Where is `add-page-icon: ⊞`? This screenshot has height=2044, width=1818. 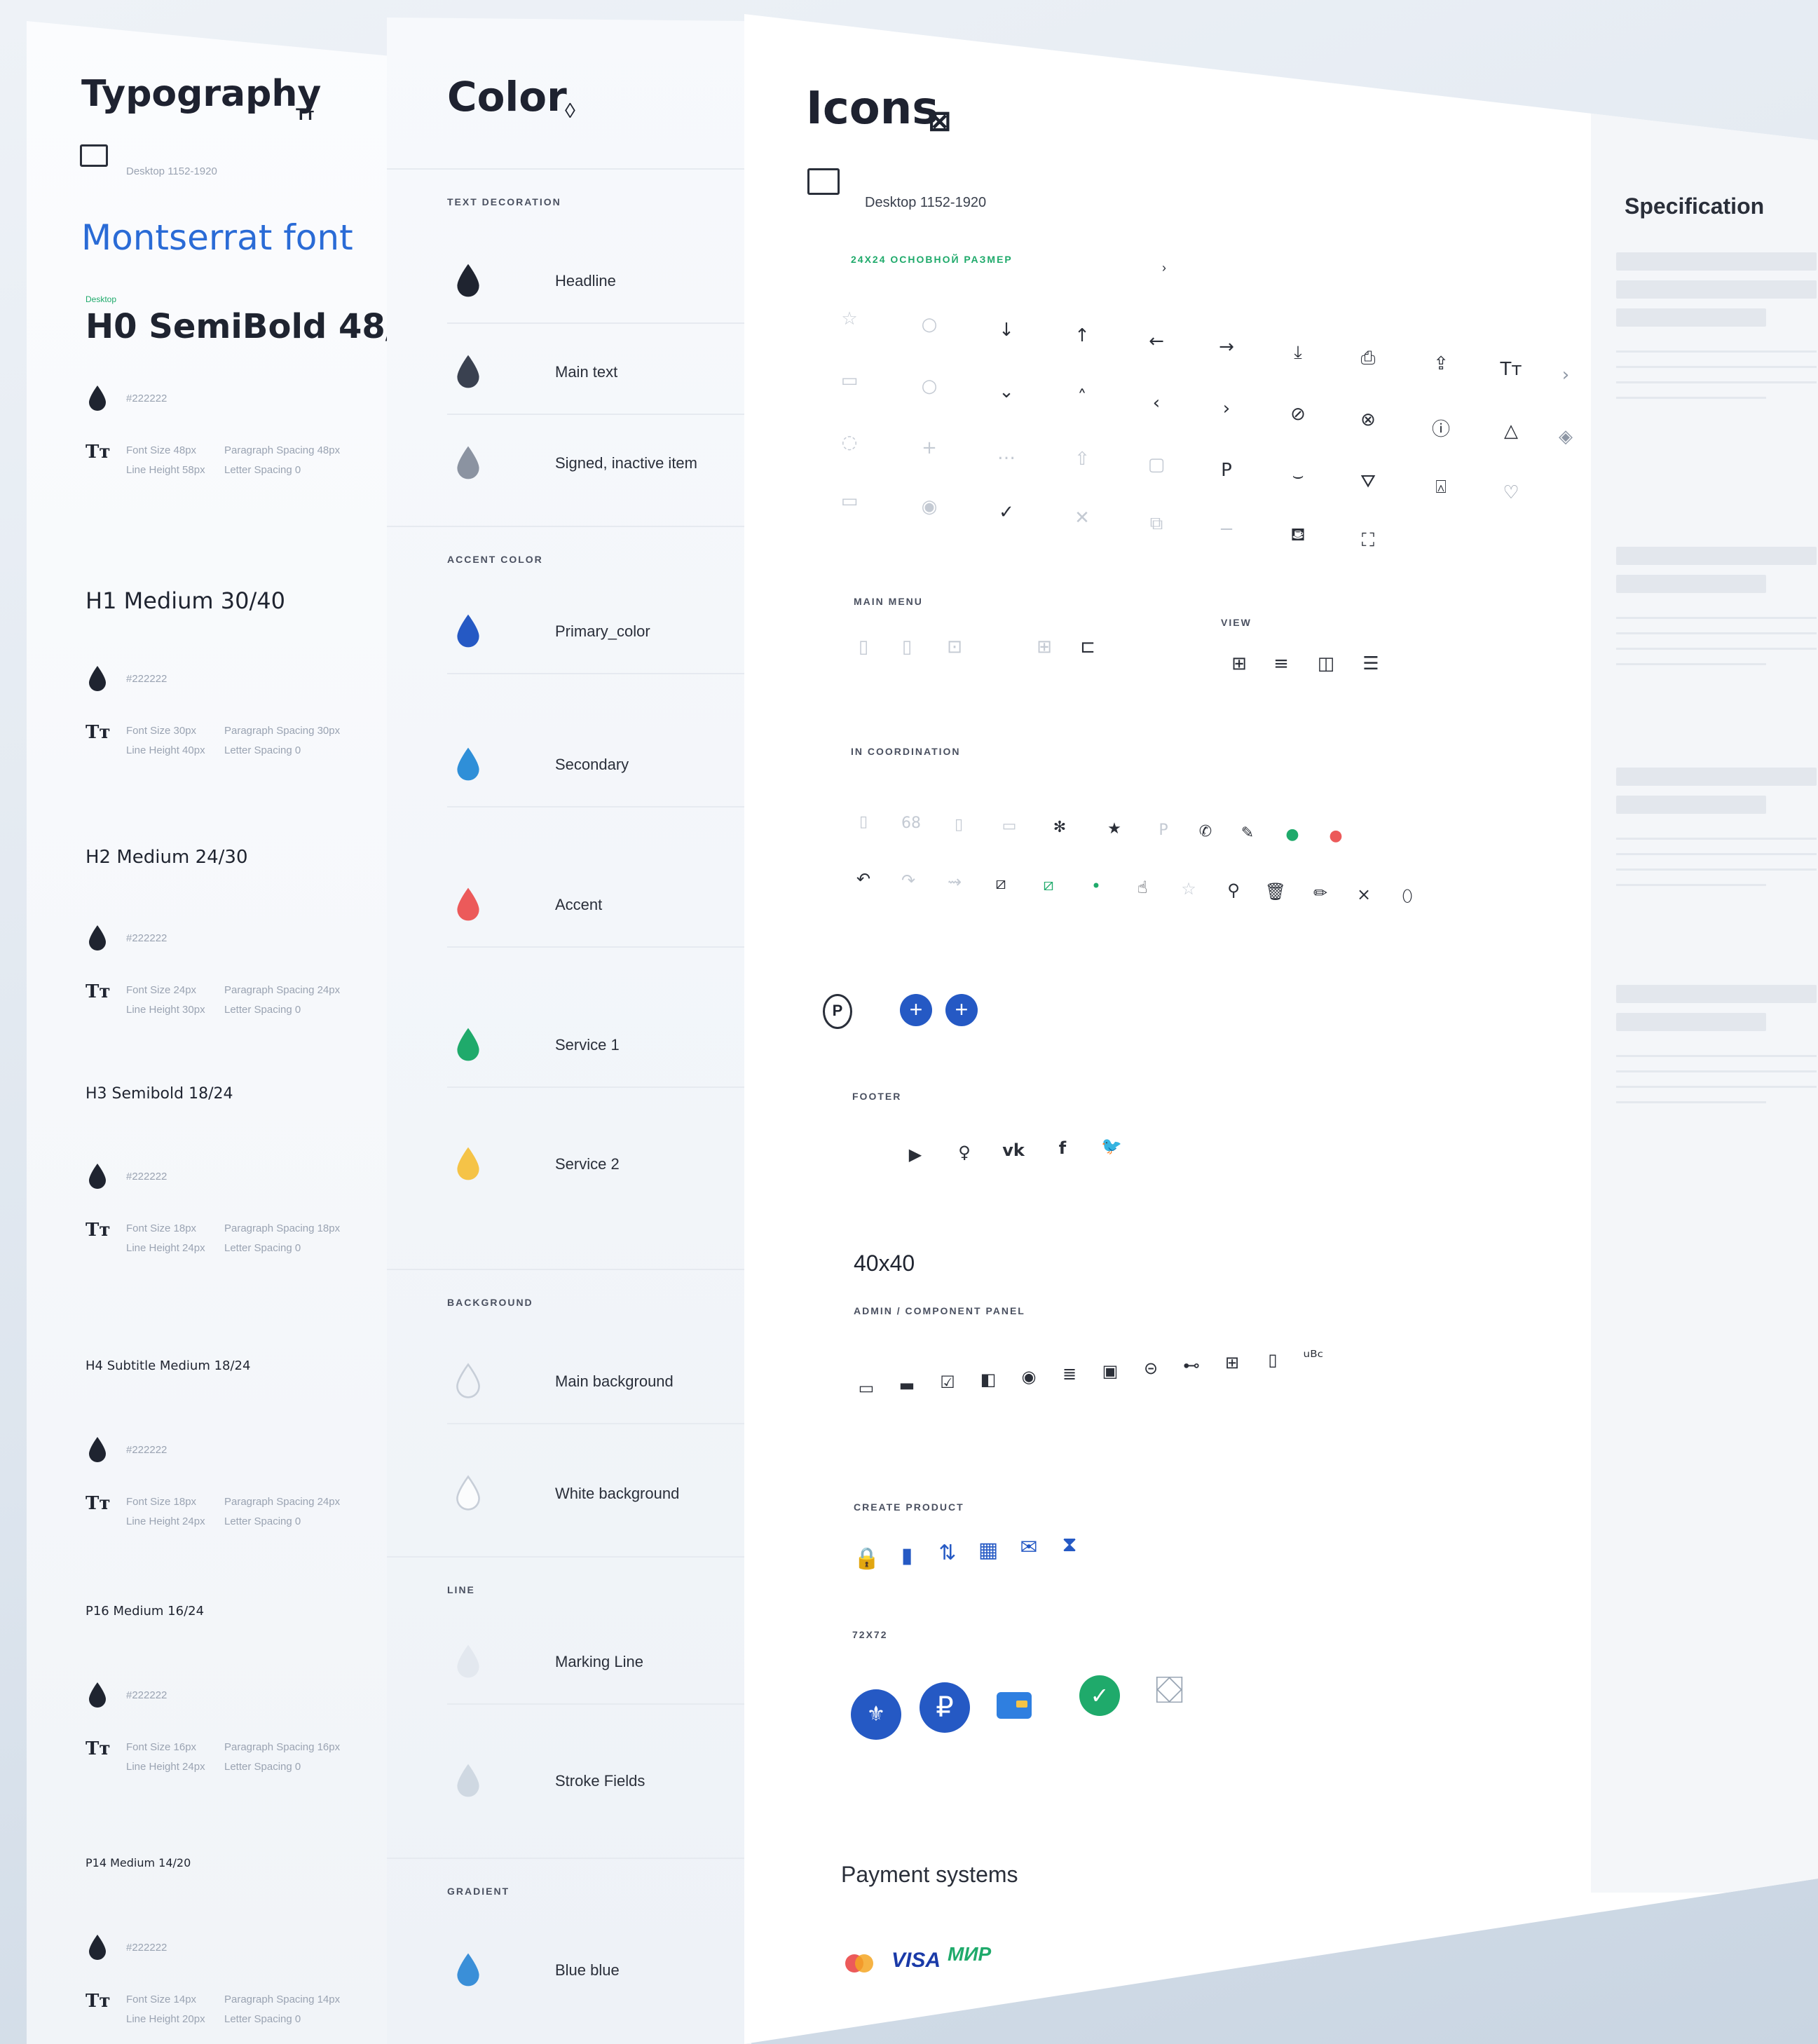
add-page-icon: ⊞ is located at coordinates (1232, 1362).